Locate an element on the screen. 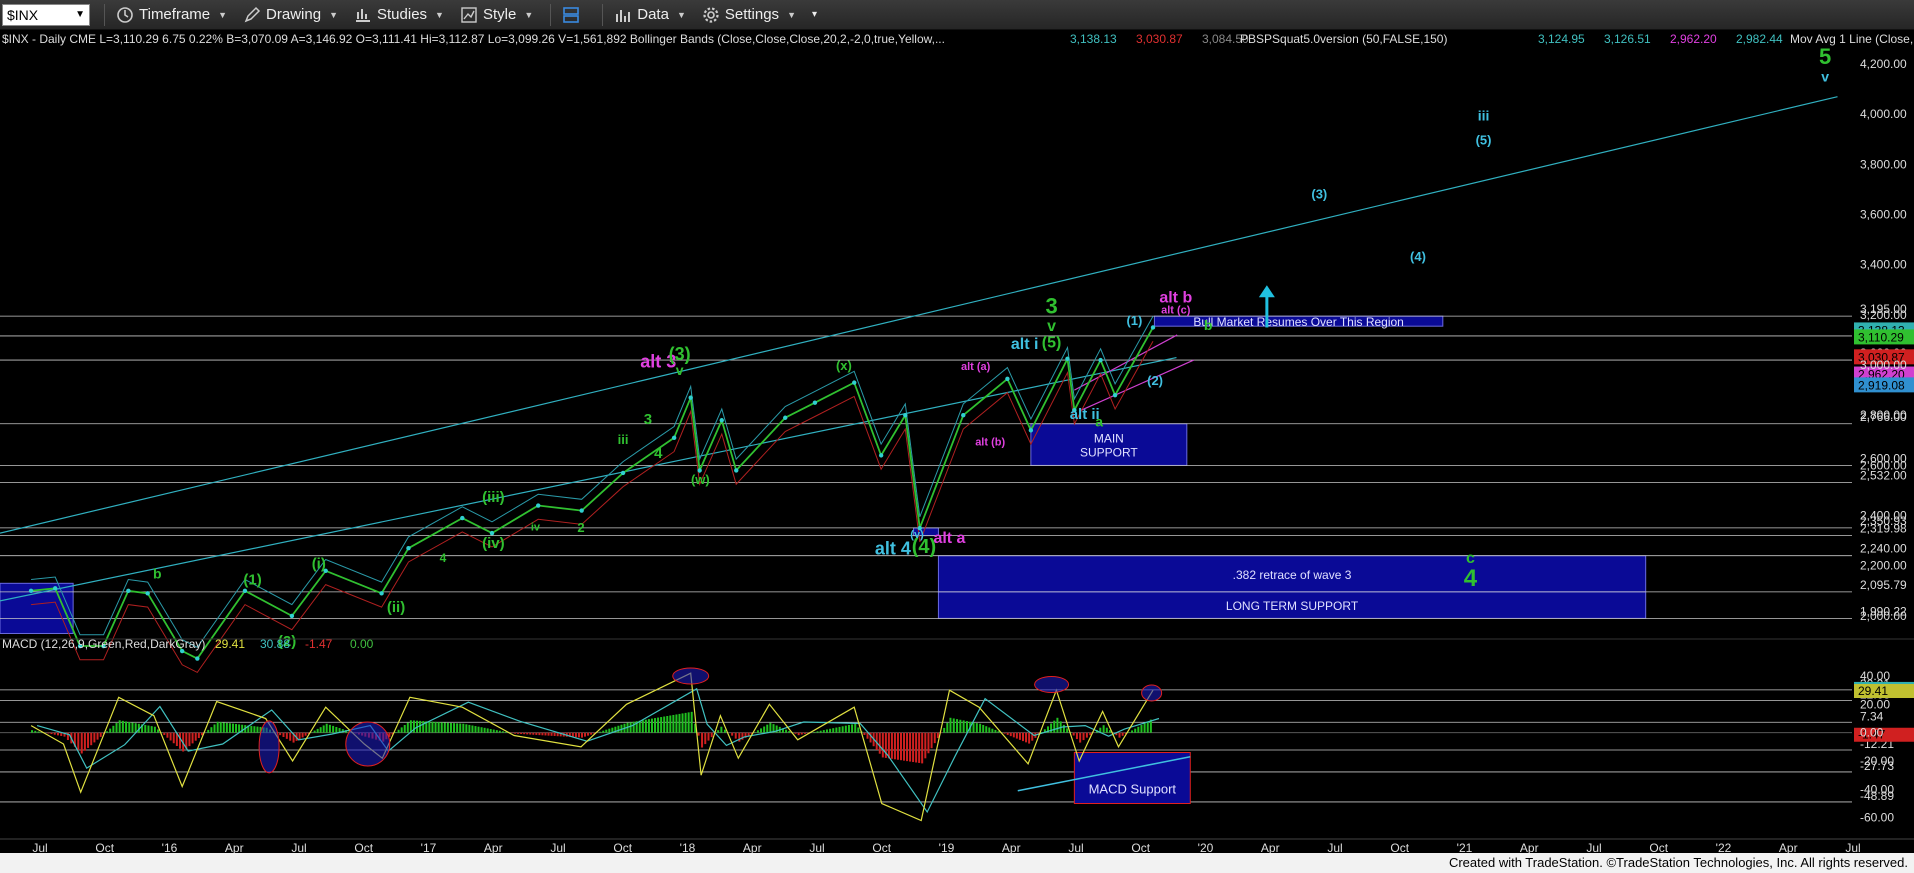 The height and width of the screenshot is (873, 1914). wave-label: (iii) is located at coordinates (493, 497).